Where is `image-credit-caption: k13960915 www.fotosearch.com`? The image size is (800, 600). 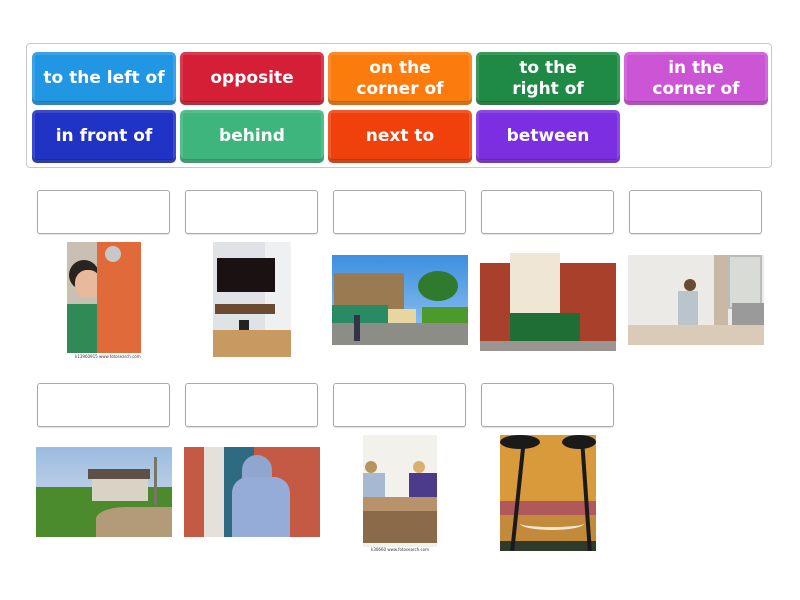 image-credit-caption: k13960915 www.fotosearch.com is located at coordinates (108, 356).